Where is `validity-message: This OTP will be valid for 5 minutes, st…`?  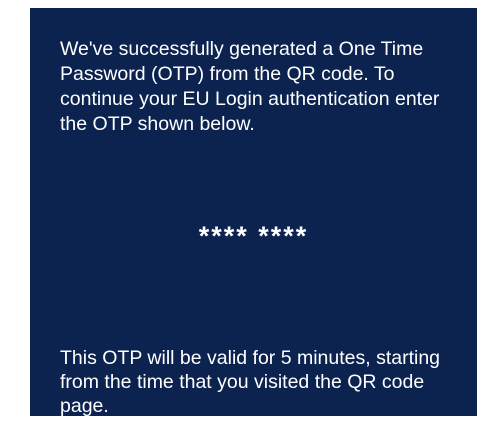
validity-message: This OTP will be valid for 5 minutes, st… is located at coordinates (250, 382).